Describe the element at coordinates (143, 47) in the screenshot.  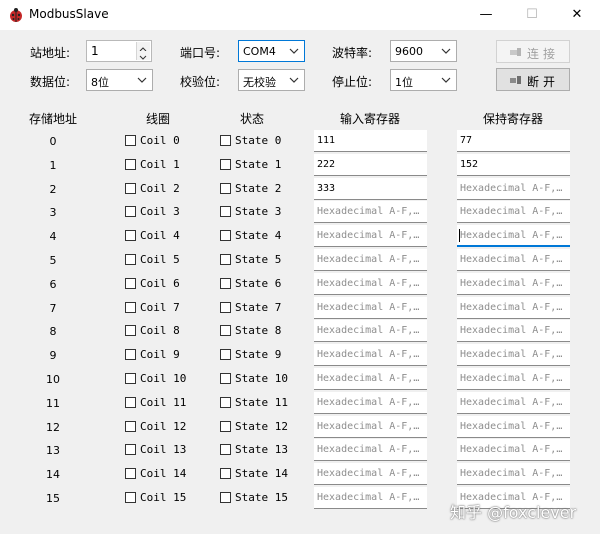
I see `spin-up-icon` at that location.